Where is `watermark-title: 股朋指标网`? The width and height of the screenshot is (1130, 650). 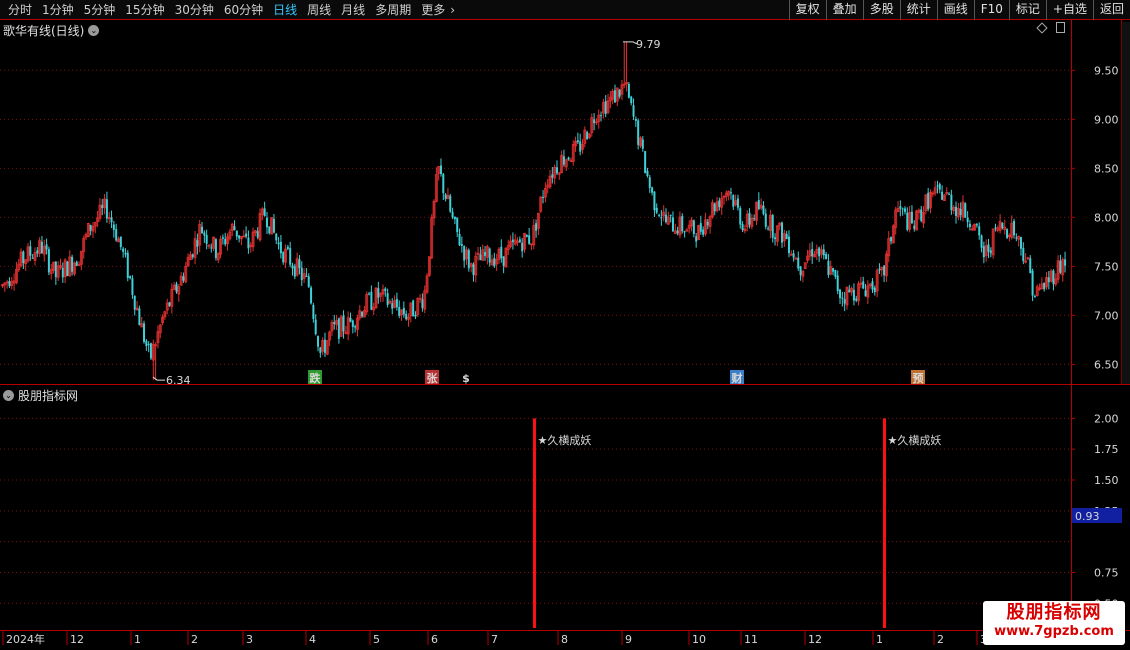
watermark-title: 股朋指标网 is located at coordinates (1054, 612).